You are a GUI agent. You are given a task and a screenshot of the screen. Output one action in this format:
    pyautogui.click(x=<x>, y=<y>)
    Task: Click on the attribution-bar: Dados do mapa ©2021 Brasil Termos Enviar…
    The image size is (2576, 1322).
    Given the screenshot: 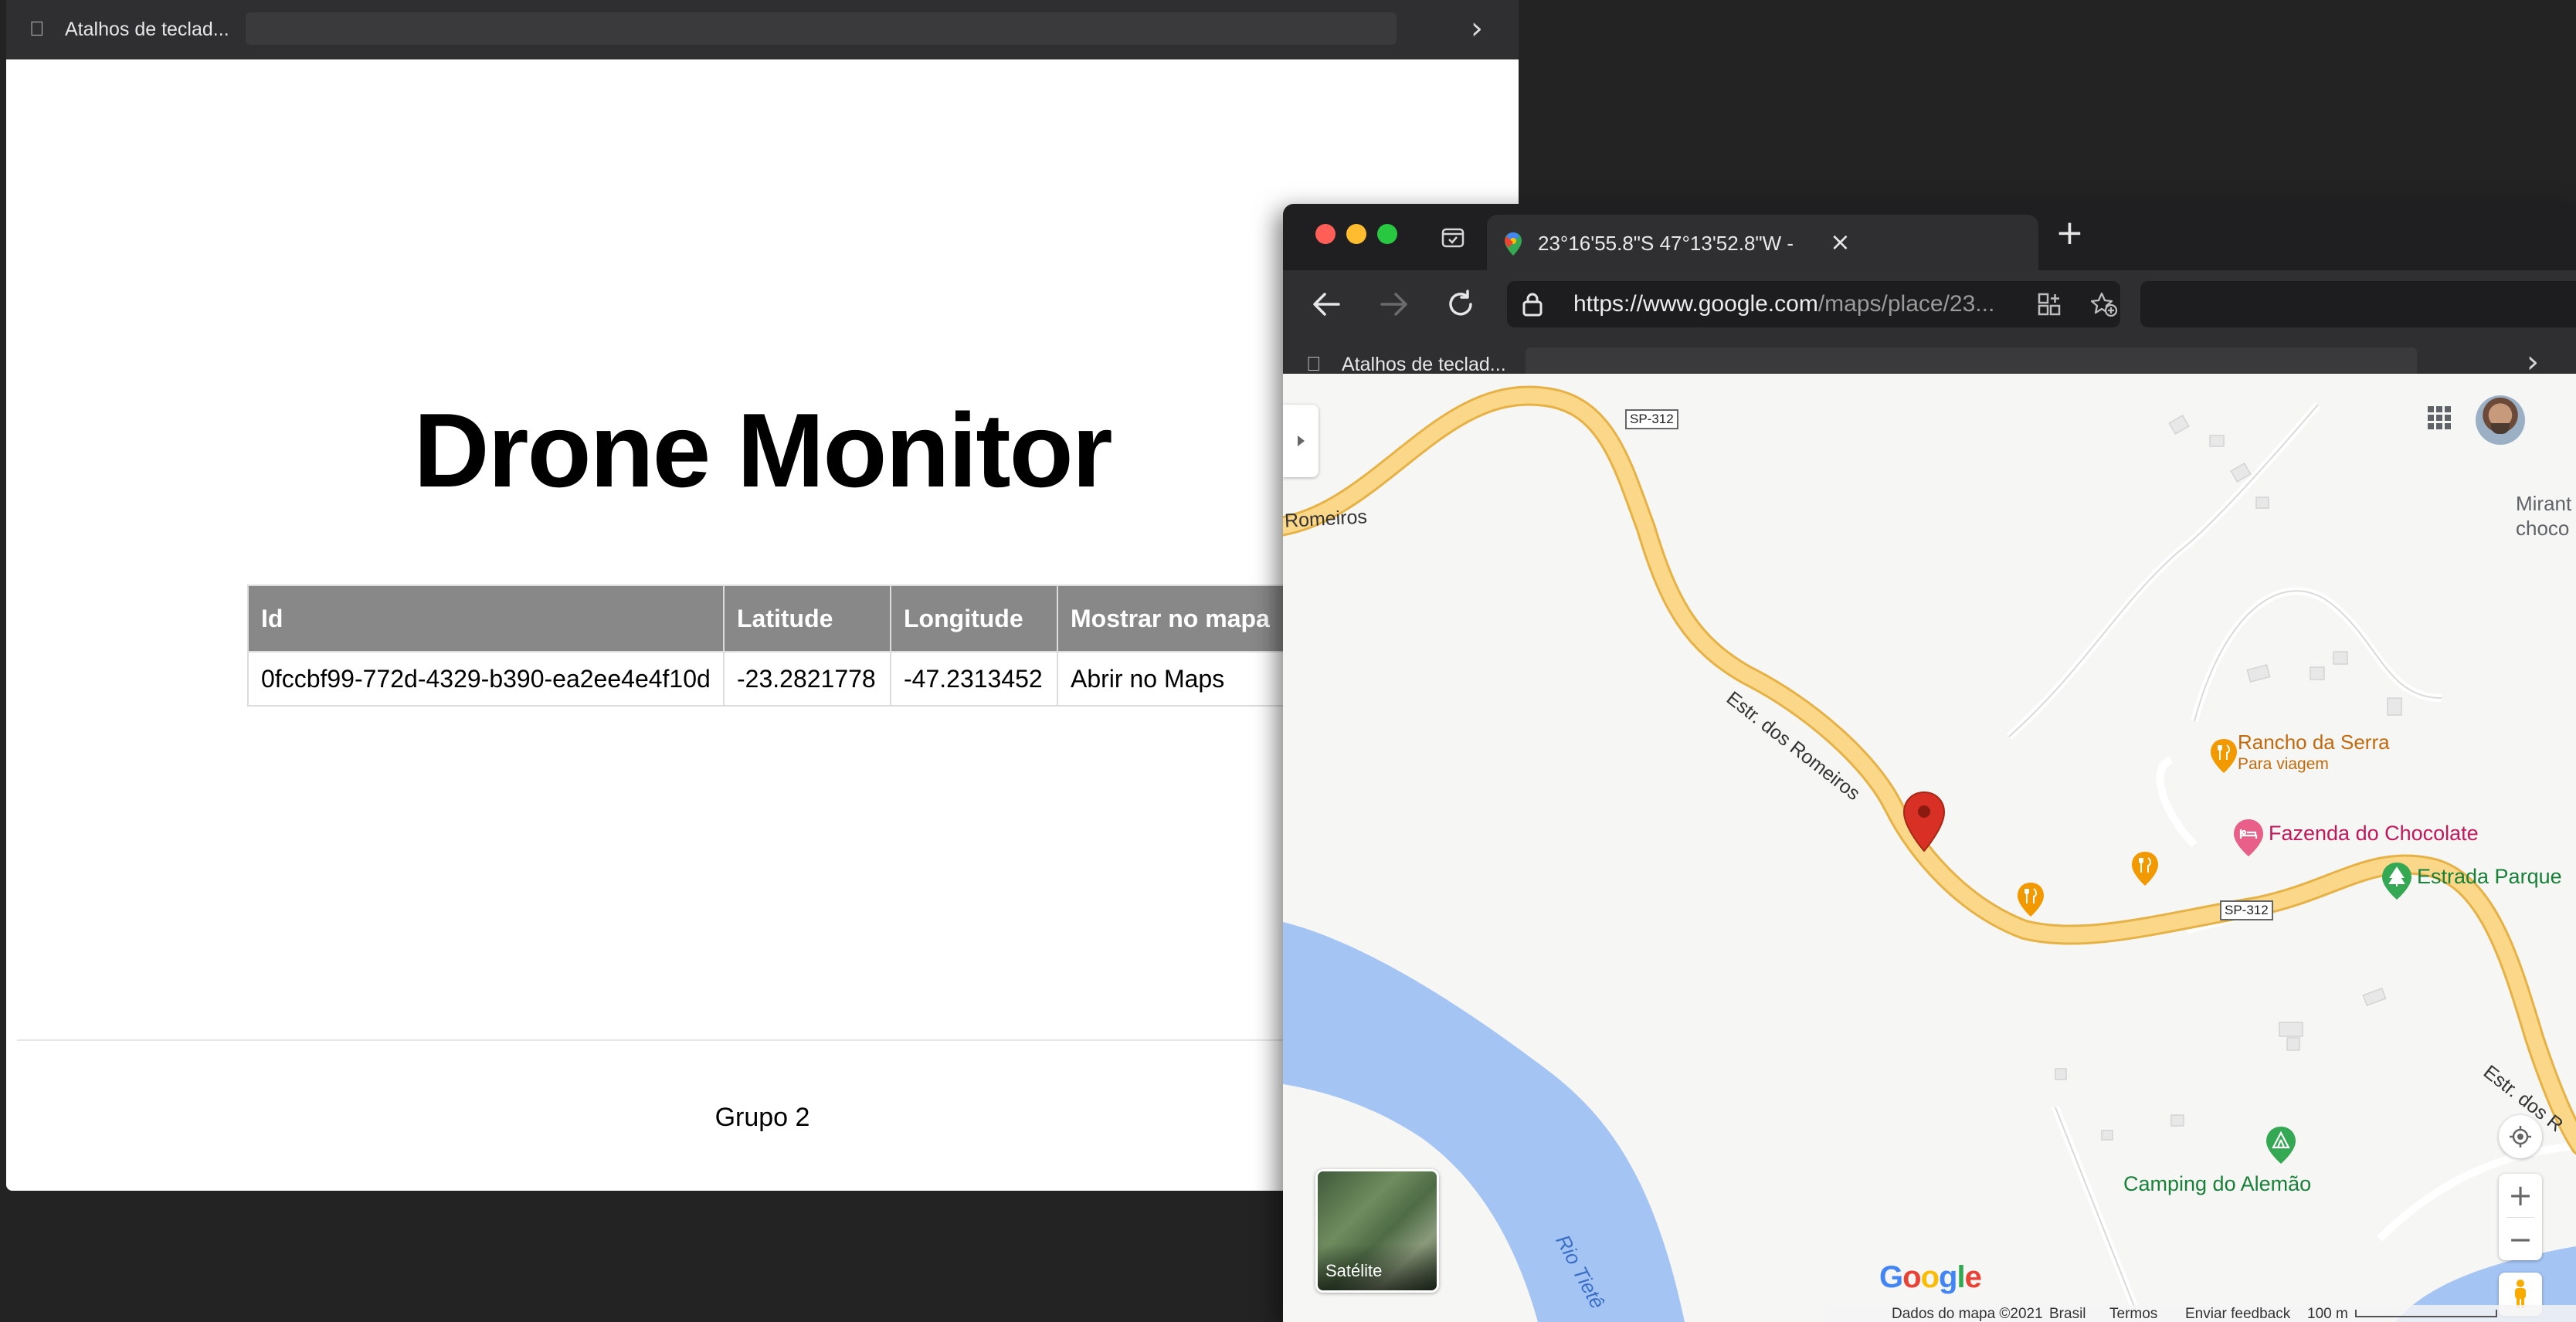 What is the action you would take?
    pyautogui.click(x=2200, y=1313)
    